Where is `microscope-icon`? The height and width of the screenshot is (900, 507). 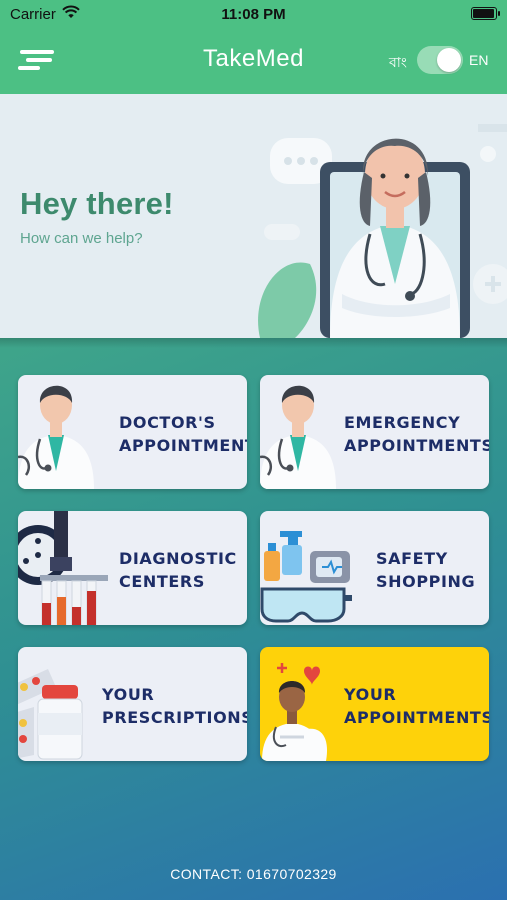 microscope-icon is located at coordinates (63, 568).